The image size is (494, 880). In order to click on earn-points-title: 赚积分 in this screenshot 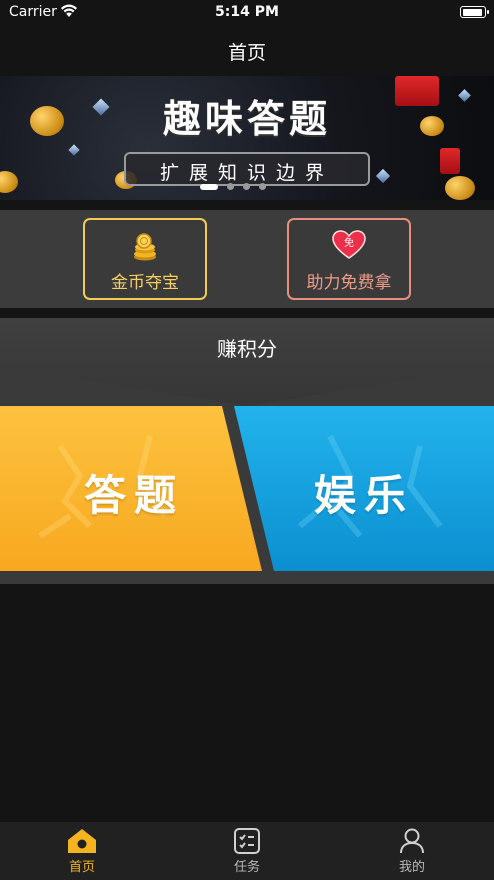, I will do `click(247, 349)`.